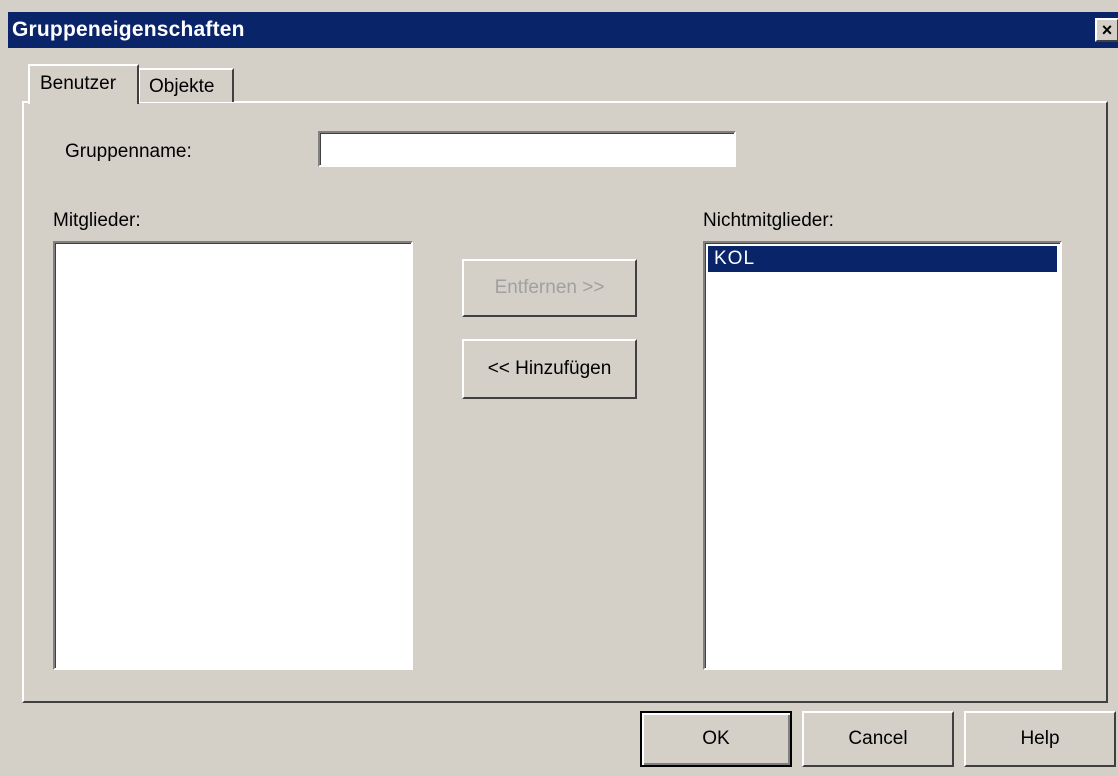 This screenshot has width=1118, height=776. Describe the element at coordinates (549, 288) in the screenshot. I see `remove-button: Entfernen >>` at that location.